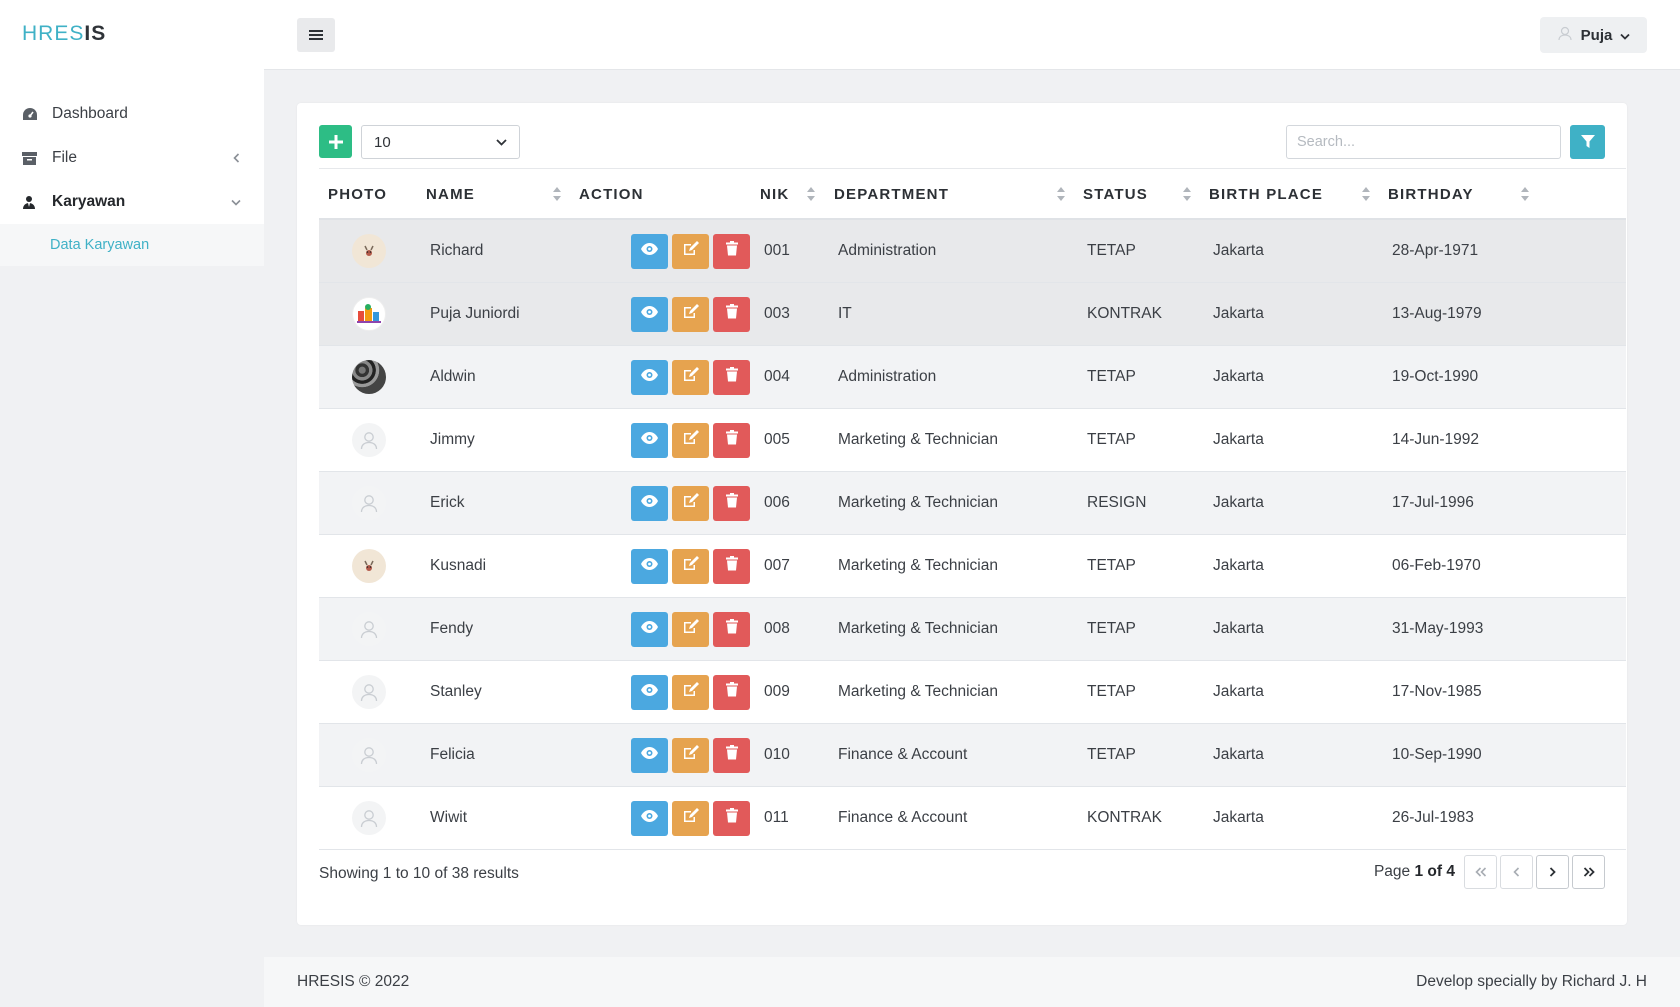 This screenshot has height=1007, width=1680. I want to click on brand-part2: IS, so click(95, 33).